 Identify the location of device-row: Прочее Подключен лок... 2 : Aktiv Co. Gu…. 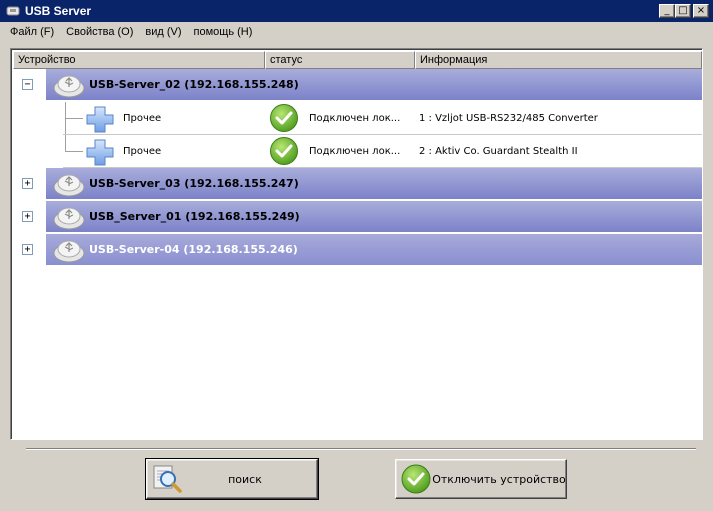
(357, 151).